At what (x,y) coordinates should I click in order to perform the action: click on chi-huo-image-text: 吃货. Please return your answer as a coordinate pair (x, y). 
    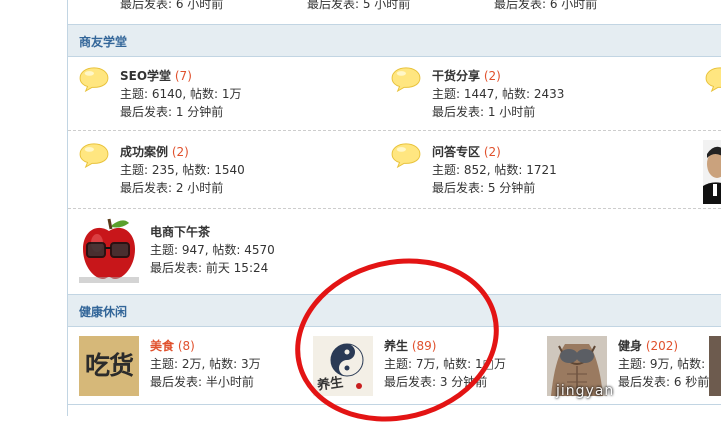
    Looking at the image, I should click on (109, 365).